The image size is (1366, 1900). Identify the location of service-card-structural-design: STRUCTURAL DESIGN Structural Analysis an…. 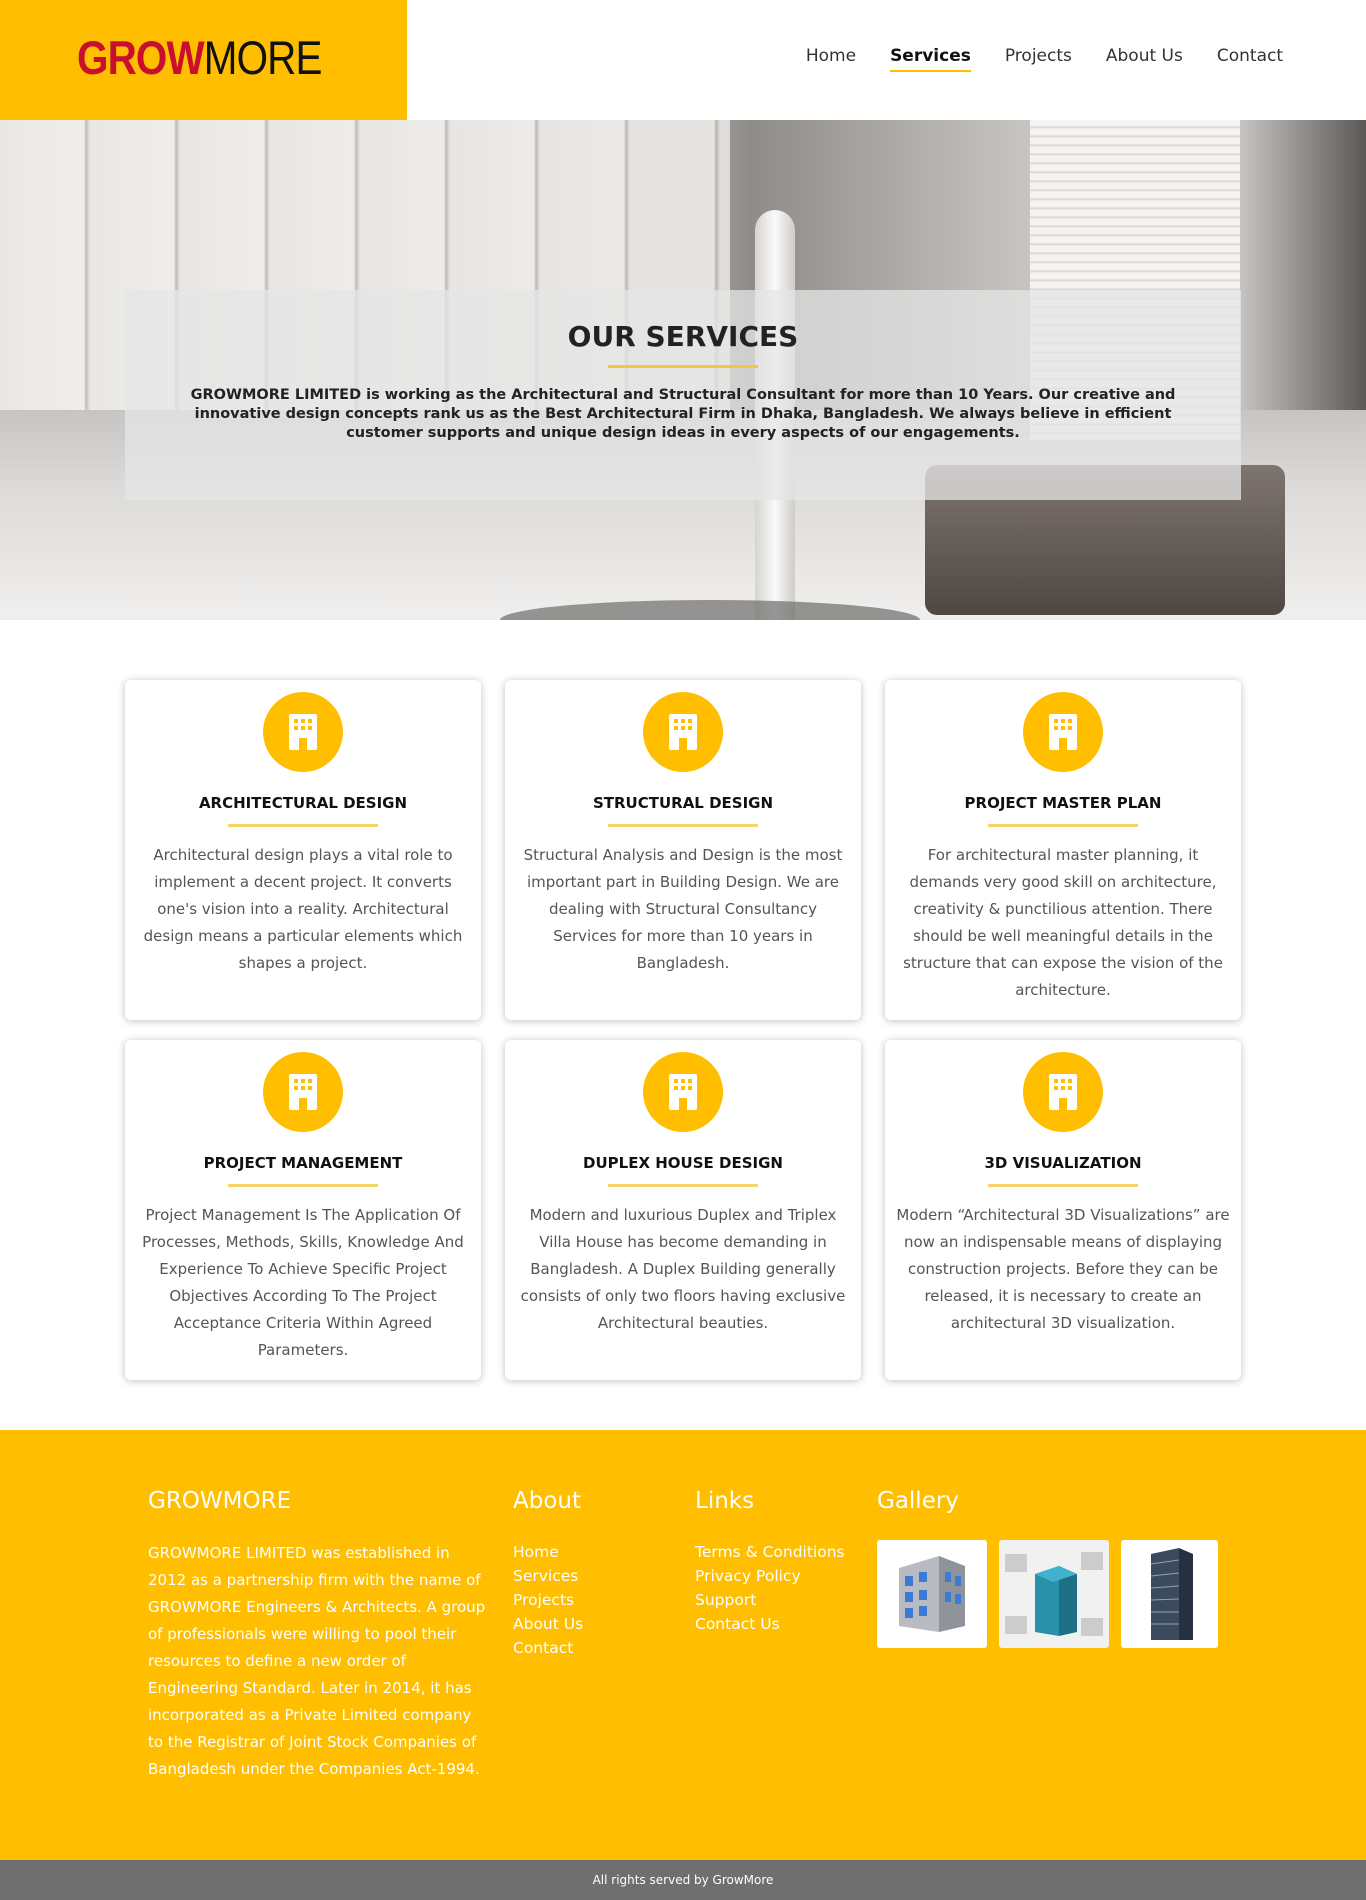
(683, 850).